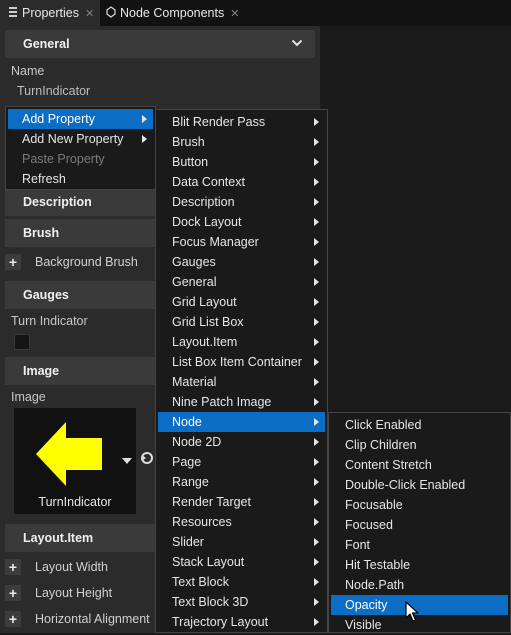 Image resolution: width=511 pixels, height=635 pixels. I want to click on add-background-brush-row: + Background Brush, so click(71, 262).